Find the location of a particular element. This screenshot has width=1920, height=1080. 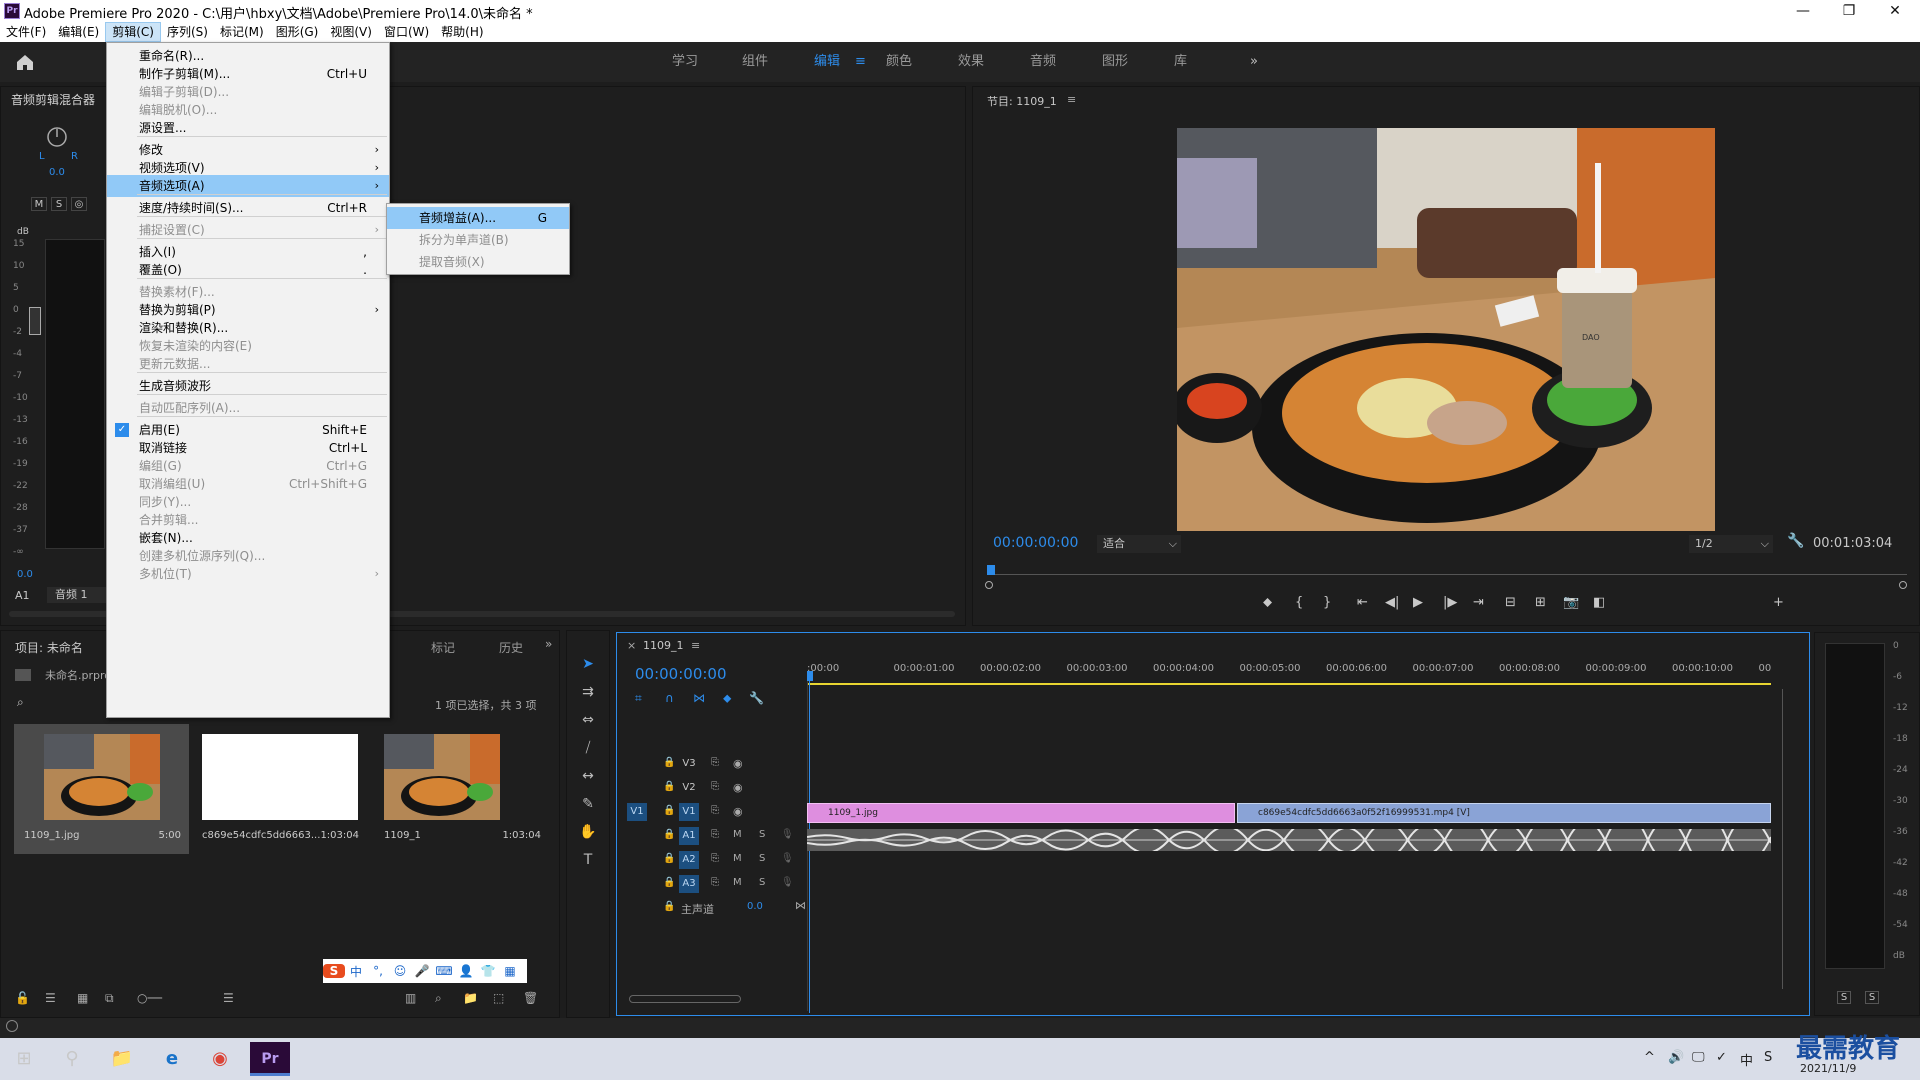

extract-icon: ⊞ is located at coordinates (1540, 602).